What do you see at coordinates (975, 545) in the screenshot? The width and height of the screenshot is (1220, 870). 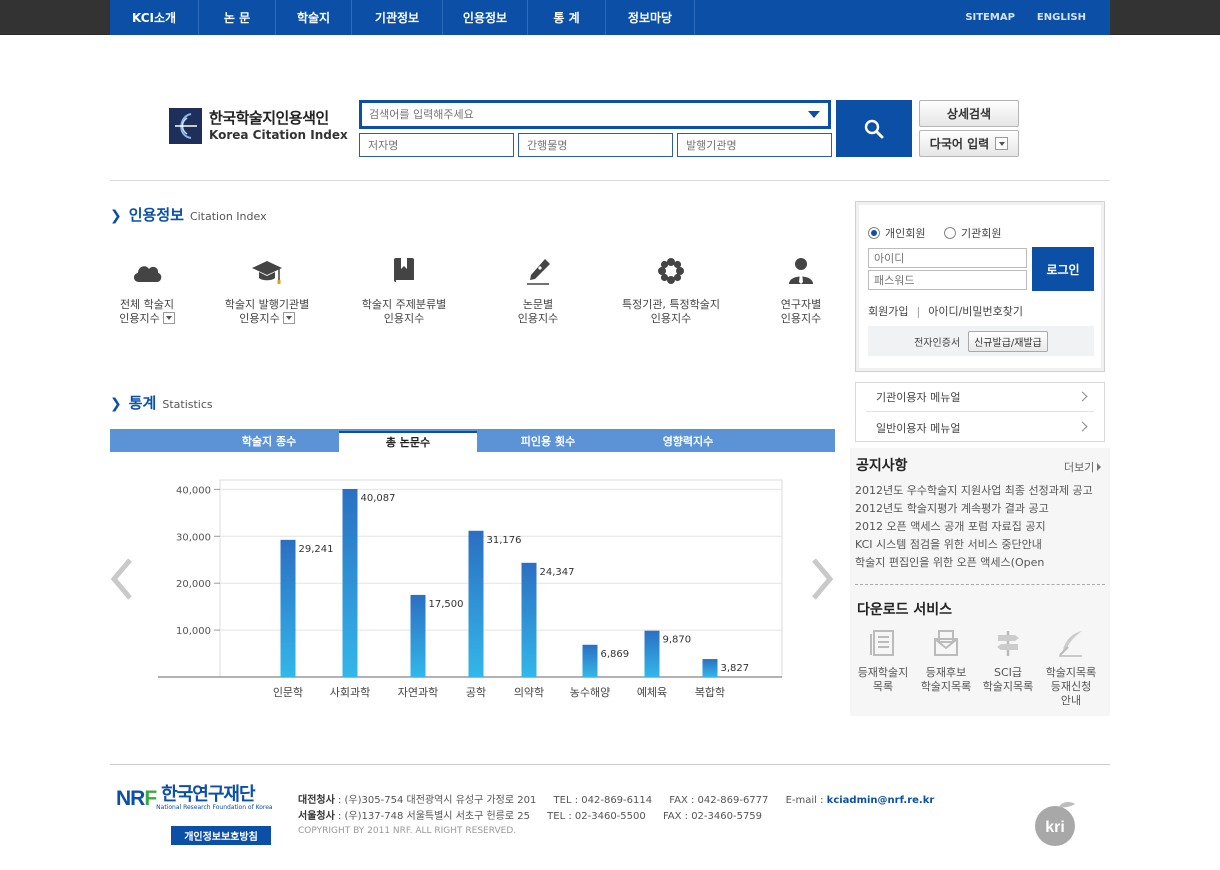 I see `notice-item: KCI 시스템 점검을 위한 서비스 중단안내` at bounding box center [975, 545].